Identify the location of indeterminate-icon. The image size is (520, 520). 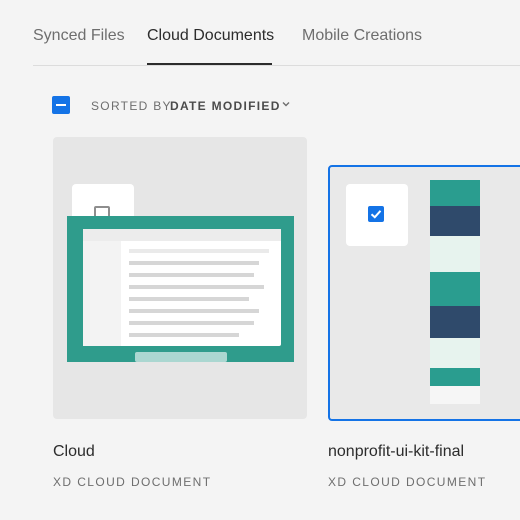
(61, 105).